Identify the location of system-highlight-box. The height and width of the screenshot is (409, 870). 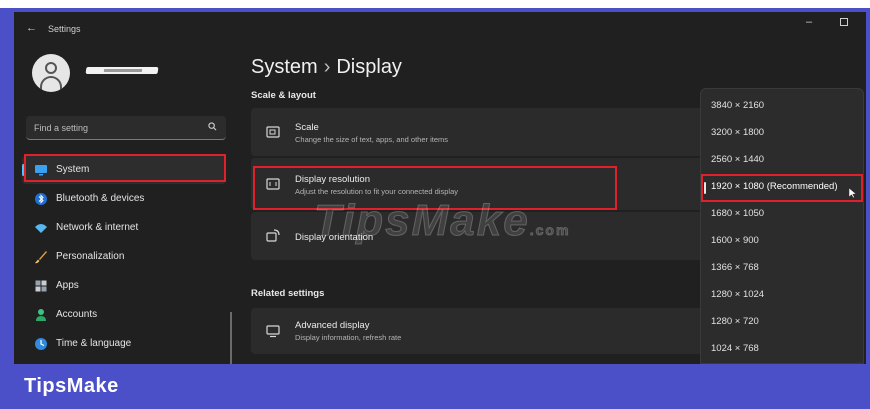
(125, 168).